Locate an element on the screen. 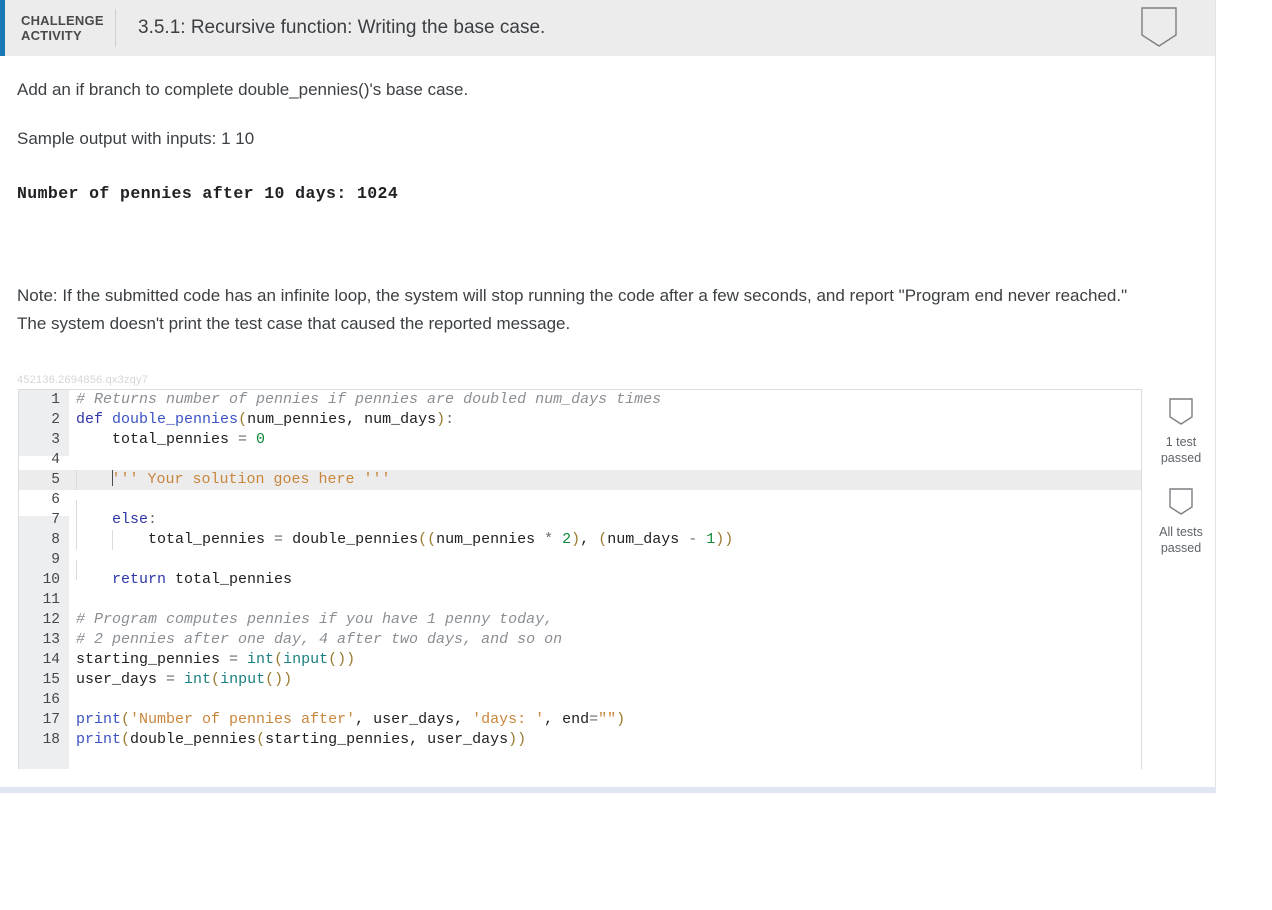 Image resolution: width=1272 pixels, height=910 pixels. code-line-9: 9 is located at coordinates (580, 565).